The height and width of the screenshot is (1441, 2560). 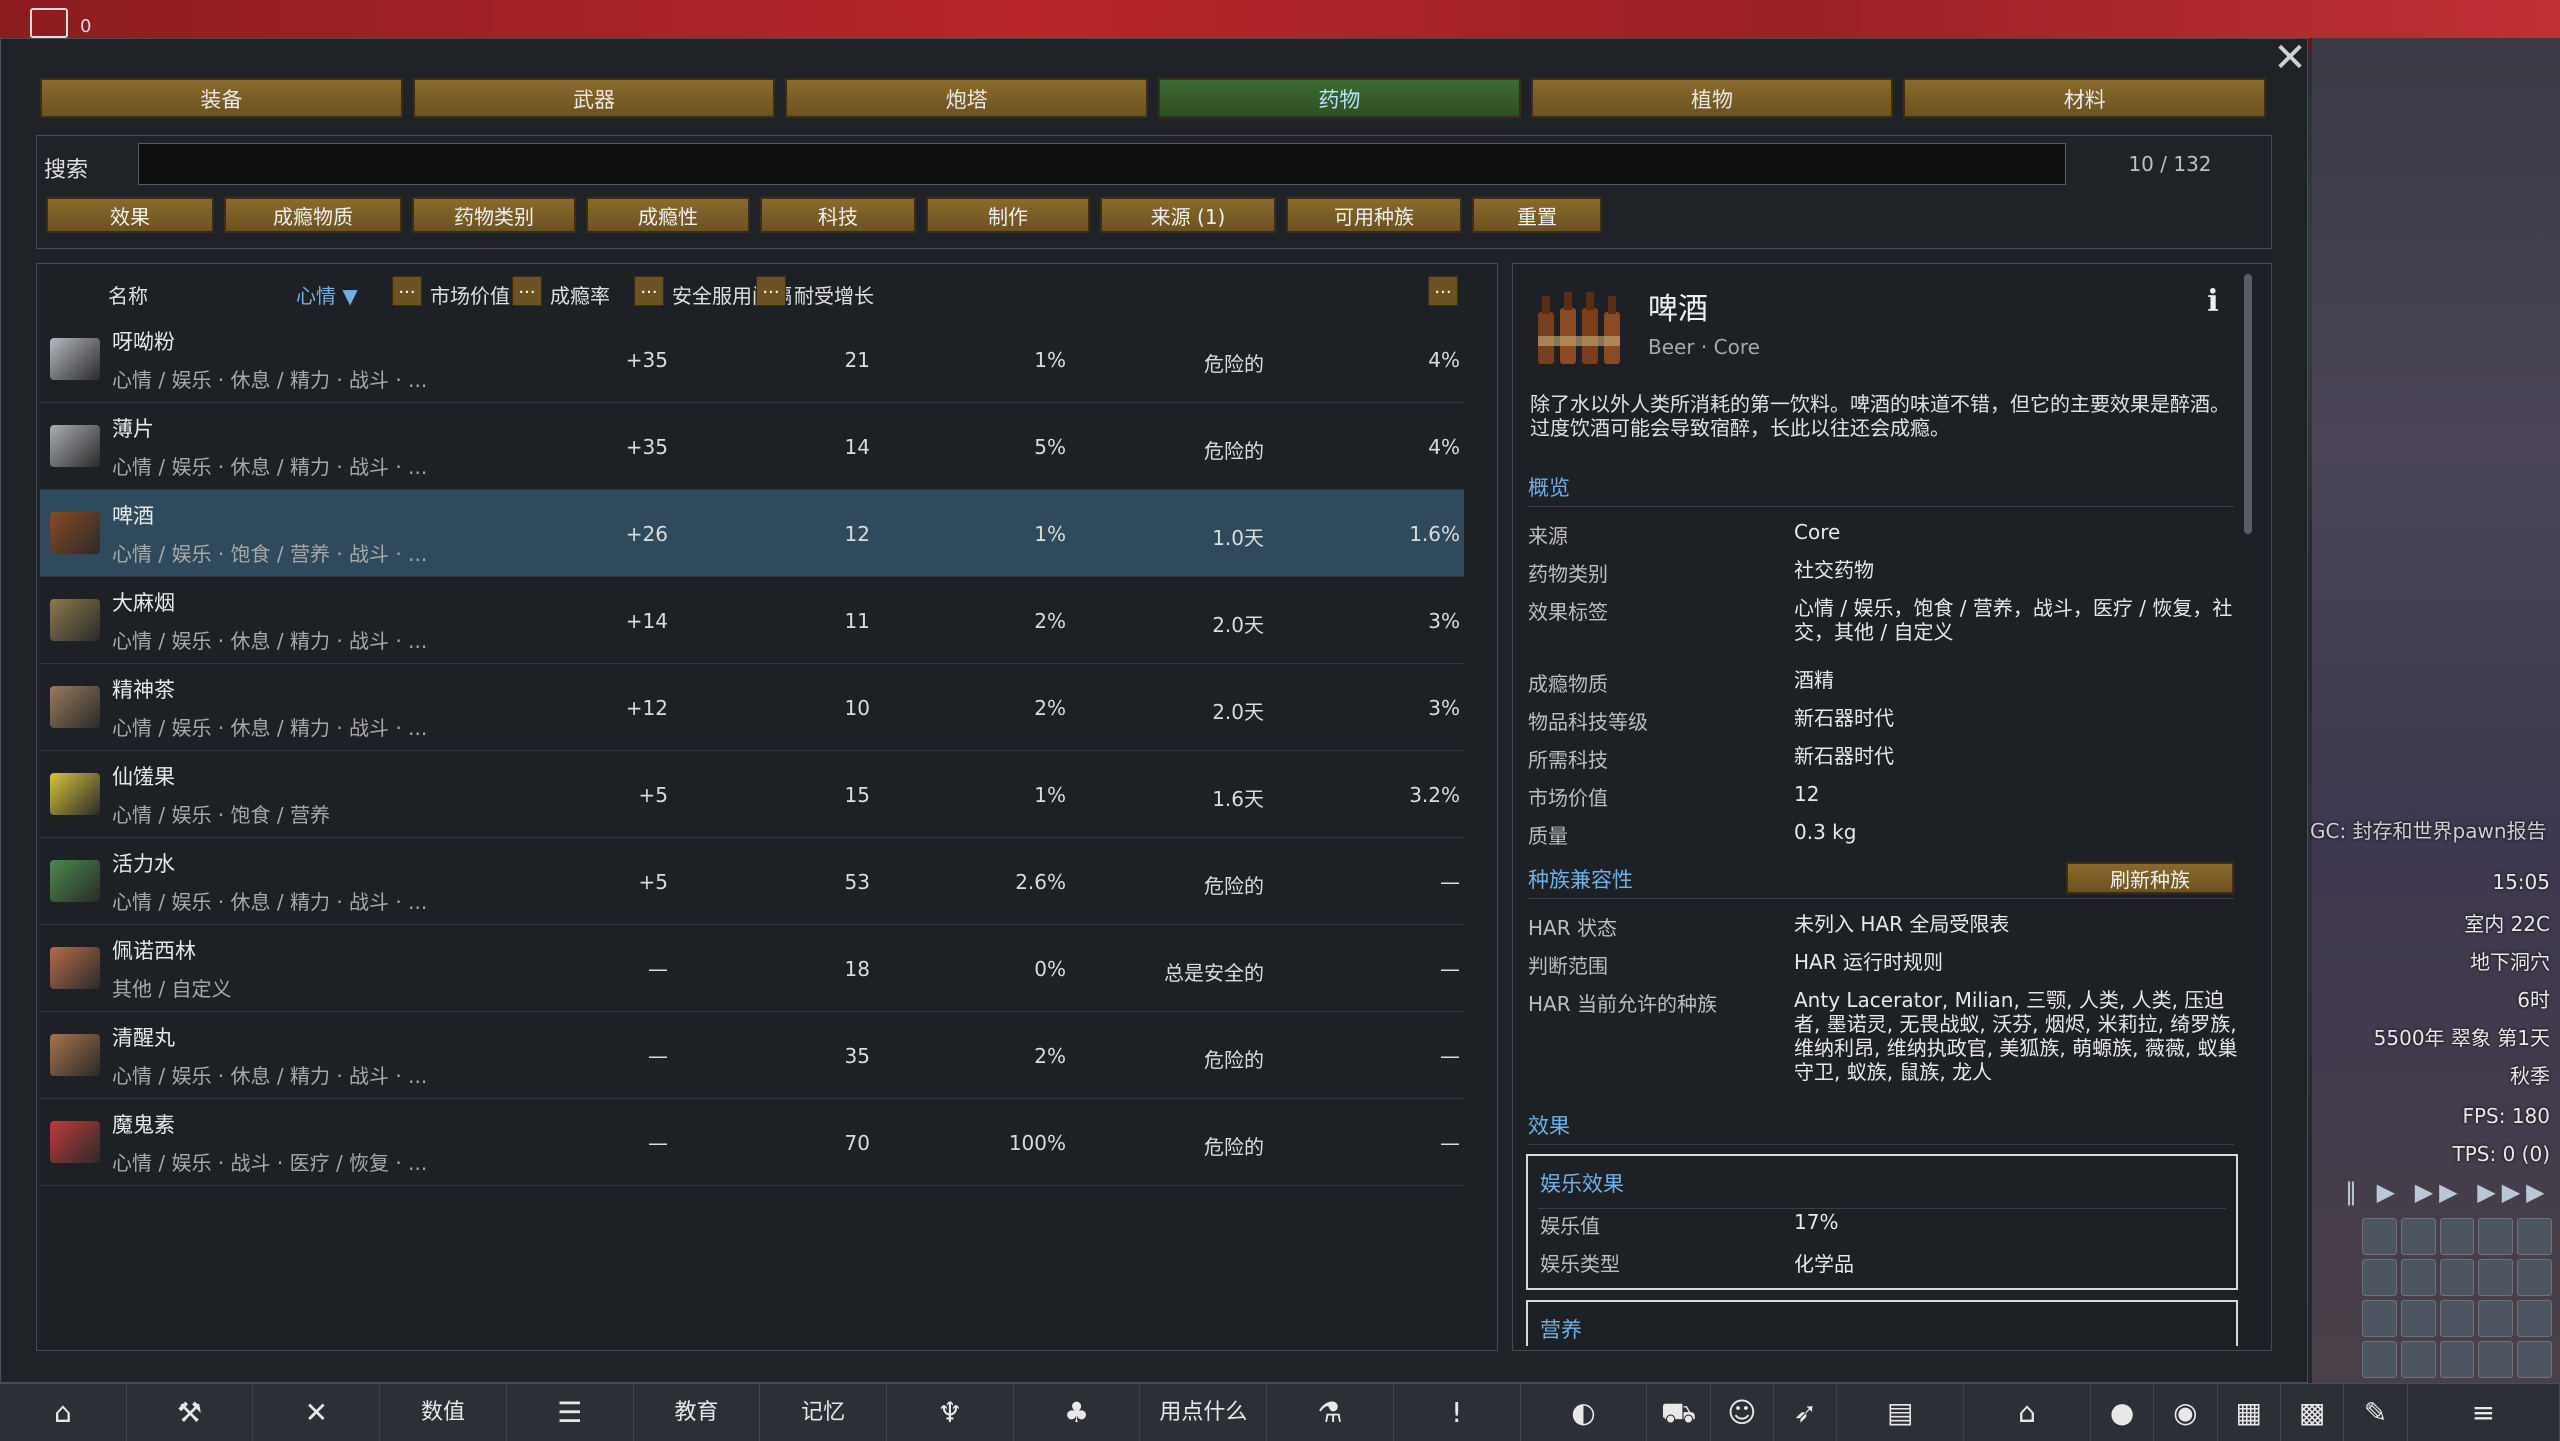 What do you see at coordinates (1077, 1412) in the screenshot?
I see `tree-icon: ♣` at bounding box center [1077, 1412].